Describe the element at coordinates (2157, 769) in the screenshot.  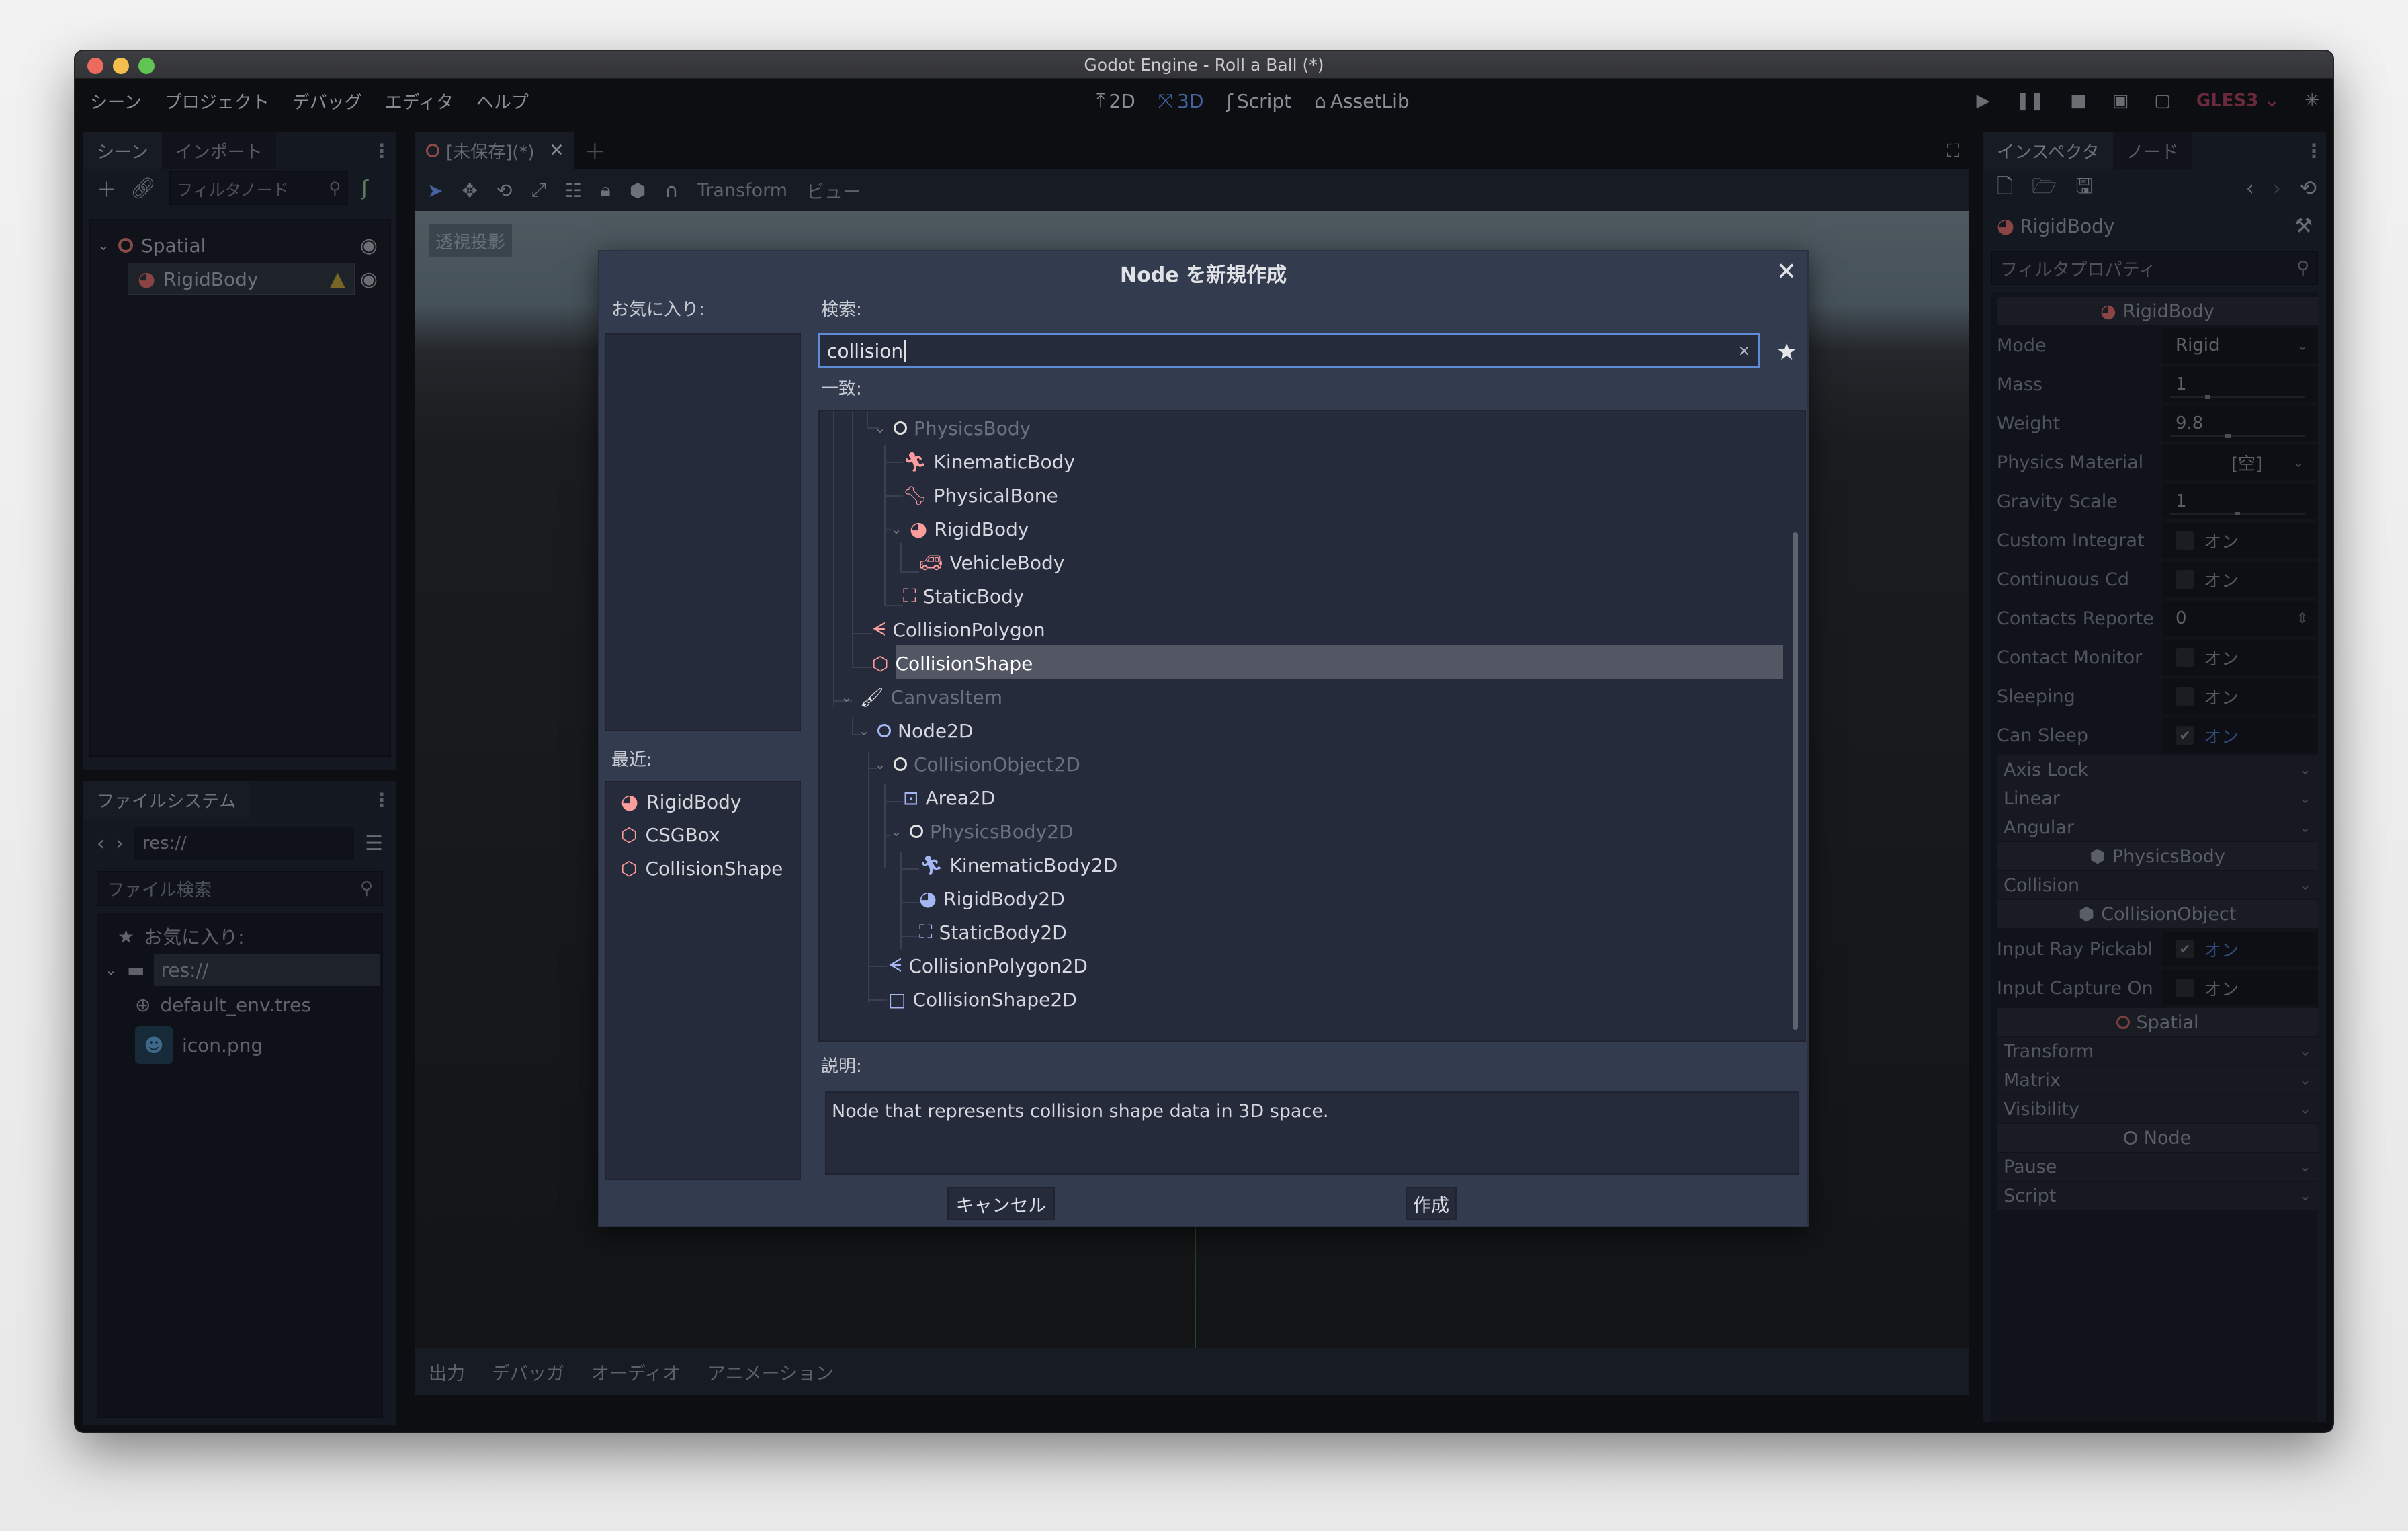
I see `group-axis-lock: Axis Lock ⌄` at that location.